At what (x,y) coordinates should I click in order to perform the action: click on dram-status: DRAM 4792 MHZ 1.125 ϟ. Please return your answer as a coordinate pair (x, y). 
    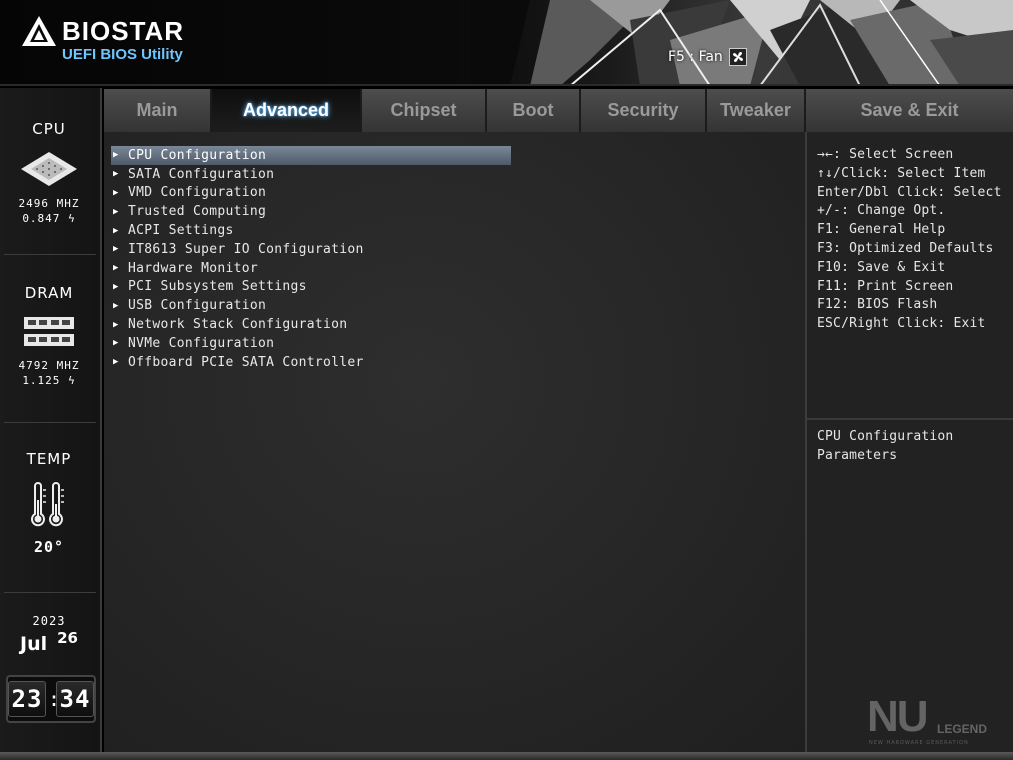
    Looking at the image, I should click on (49, 336).